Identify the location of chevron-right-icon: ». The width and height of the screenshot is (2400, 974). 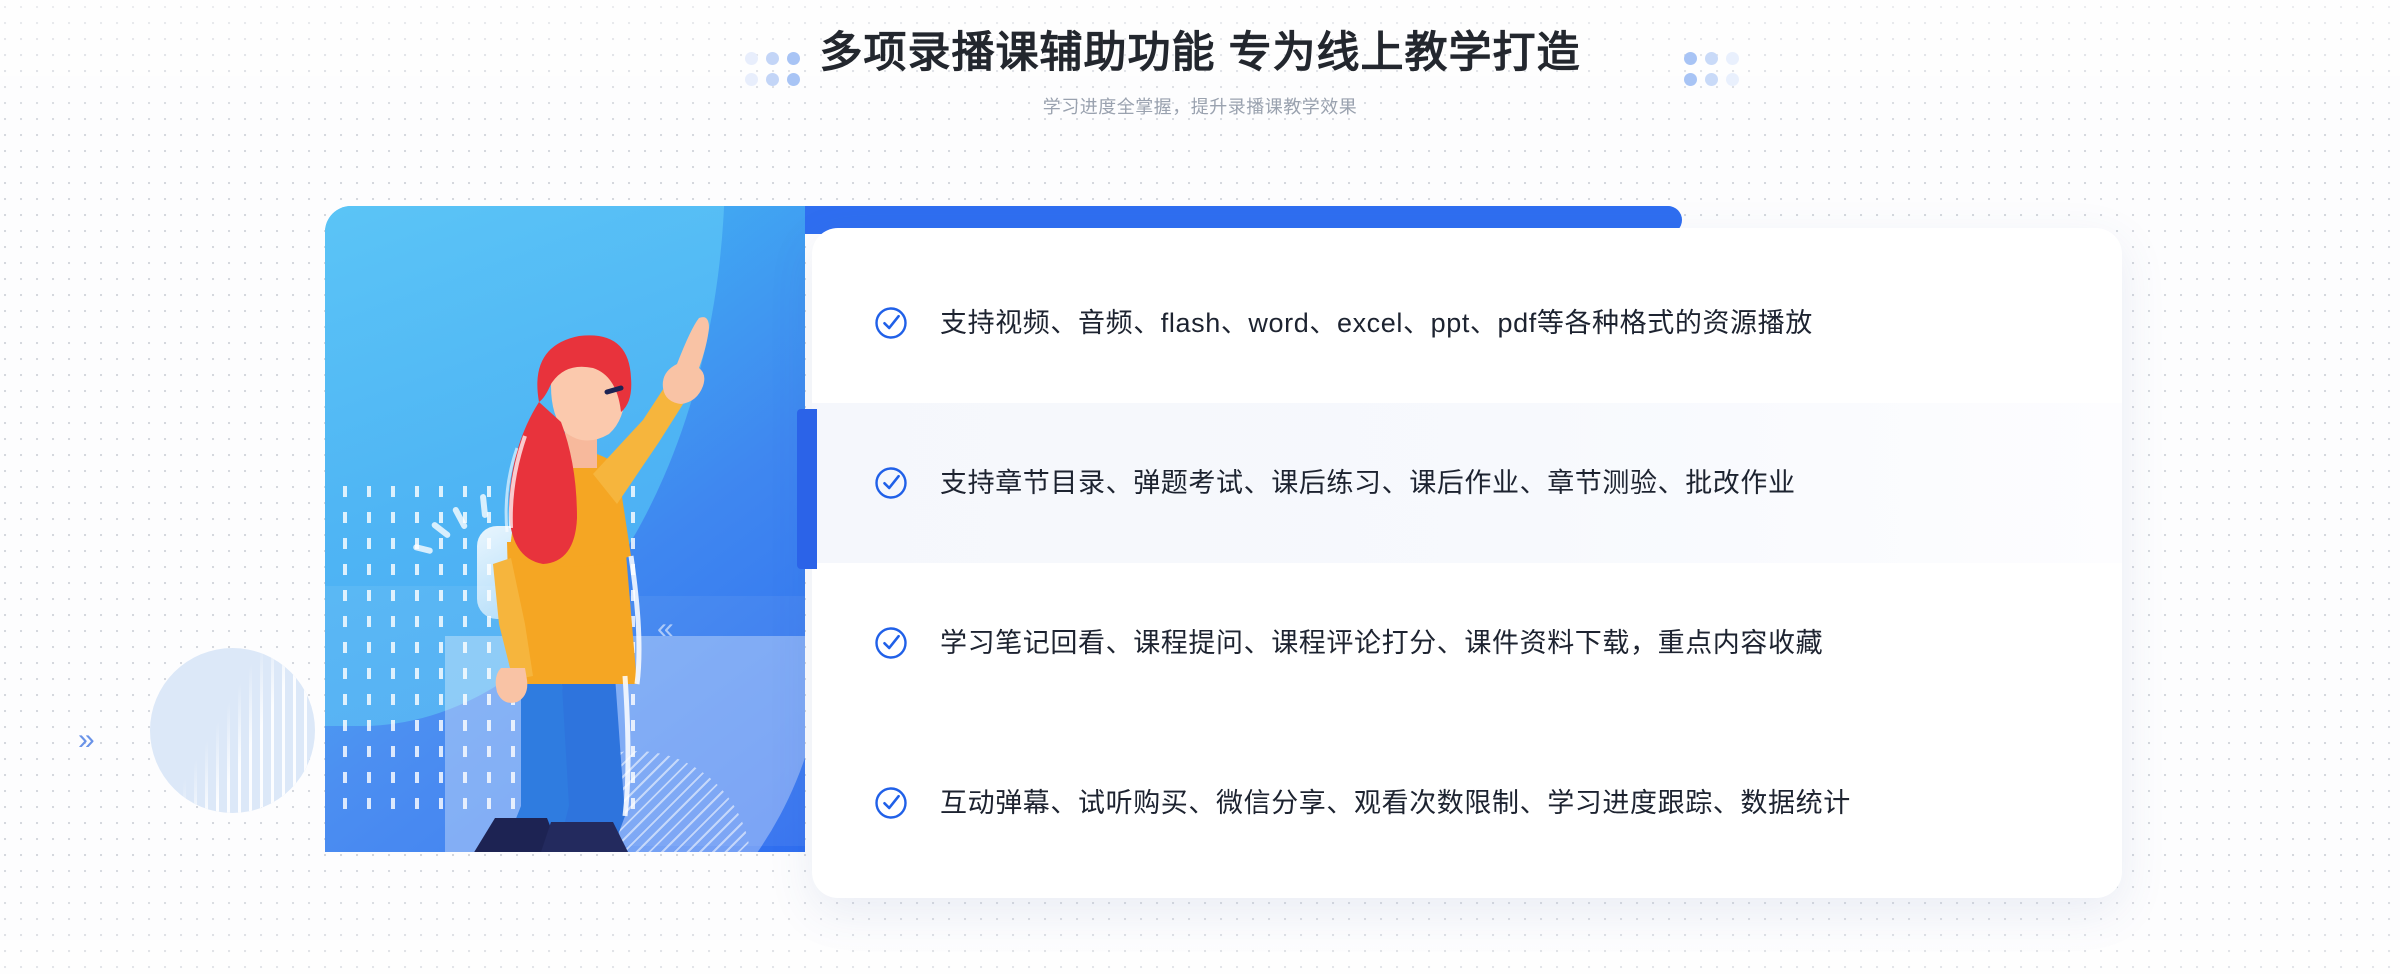
(86, 739).